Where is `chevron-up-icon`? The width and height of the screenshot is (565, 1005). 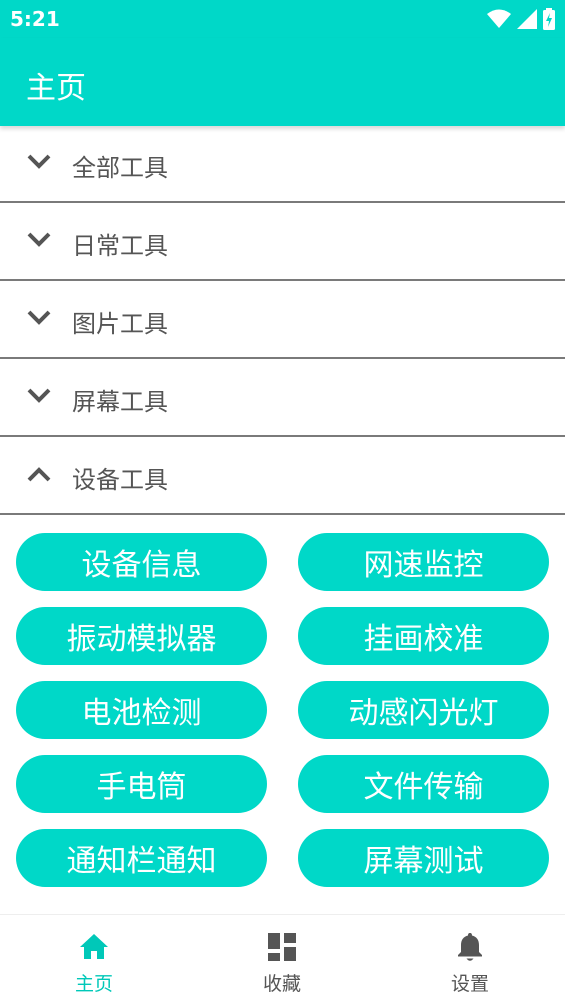 chevron-up-icon is located at coordinates (39, 474).